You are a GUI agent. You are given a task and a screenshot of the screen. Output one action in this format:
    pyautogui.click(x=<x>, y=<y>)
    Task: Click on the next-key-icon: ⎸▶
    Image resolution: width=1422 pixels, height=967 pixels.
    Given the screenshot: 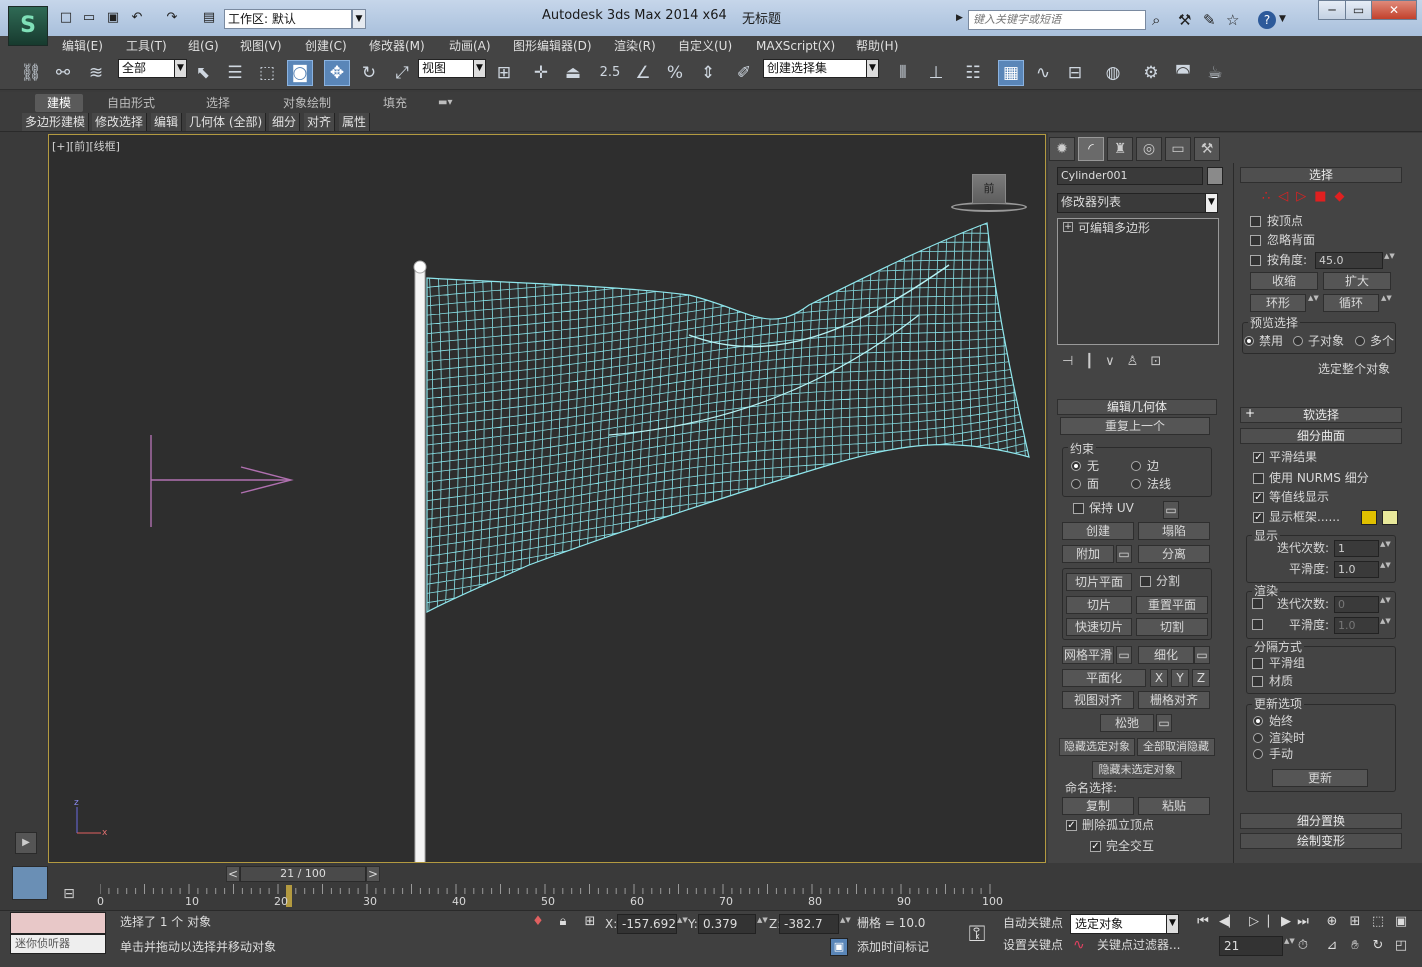 What is the action you would take?
    pyautogui.click(x=1279, y=922)
    